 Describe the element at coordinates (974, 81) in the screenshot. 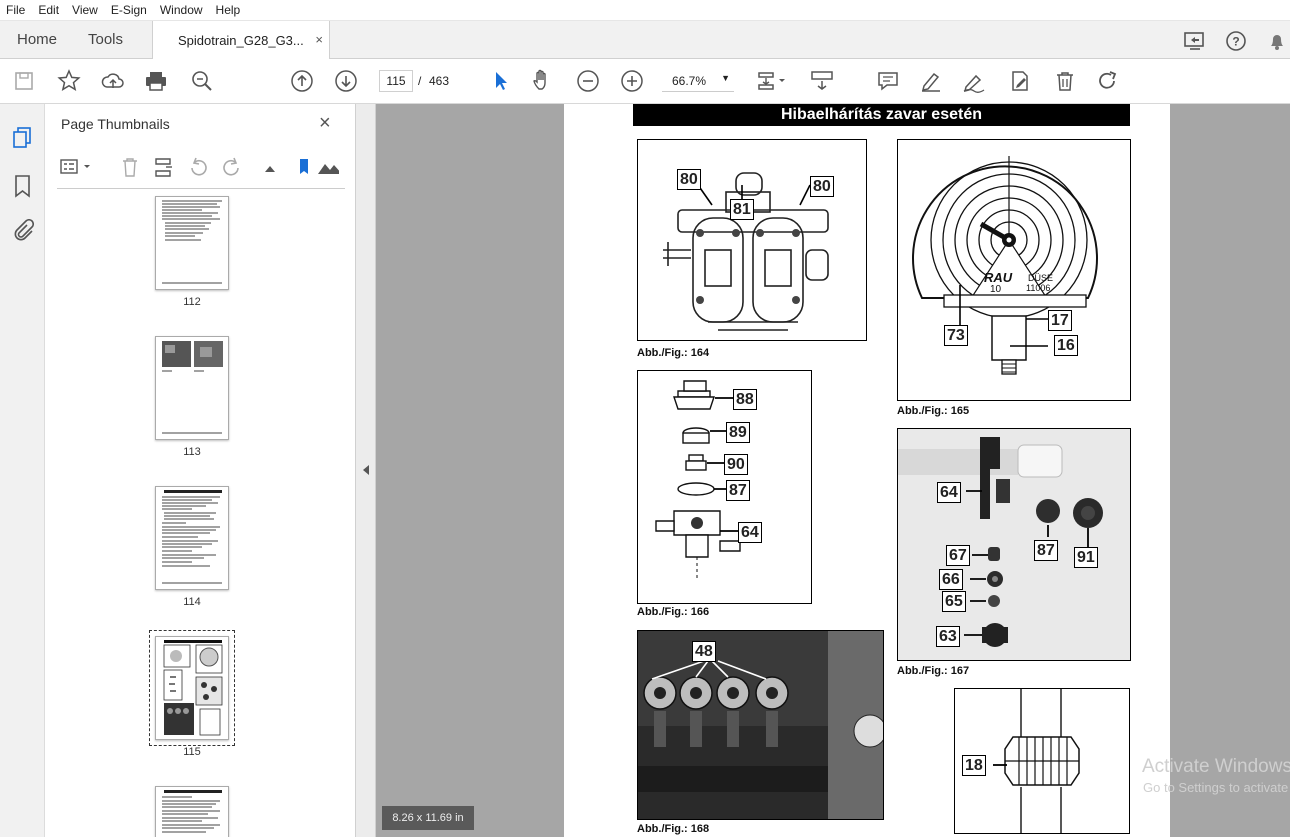

I see `sign-pen-icon` at that location.